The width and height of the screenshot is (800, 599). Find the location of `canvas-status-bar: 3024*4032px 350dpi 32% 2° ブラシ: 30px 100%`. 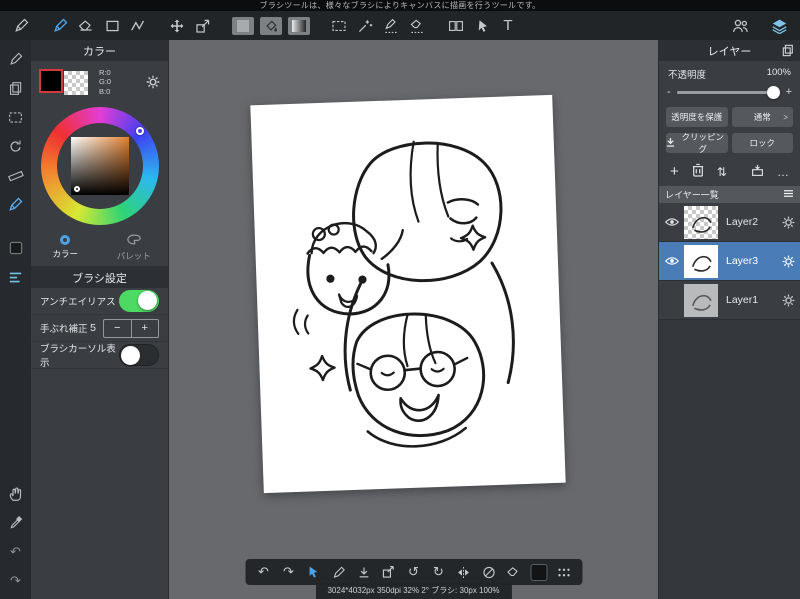

canvas-status-bar: 3024*4032px 350dpi 32% 2° ブラシ: 30px 100% is located at coordinates (413, 591).